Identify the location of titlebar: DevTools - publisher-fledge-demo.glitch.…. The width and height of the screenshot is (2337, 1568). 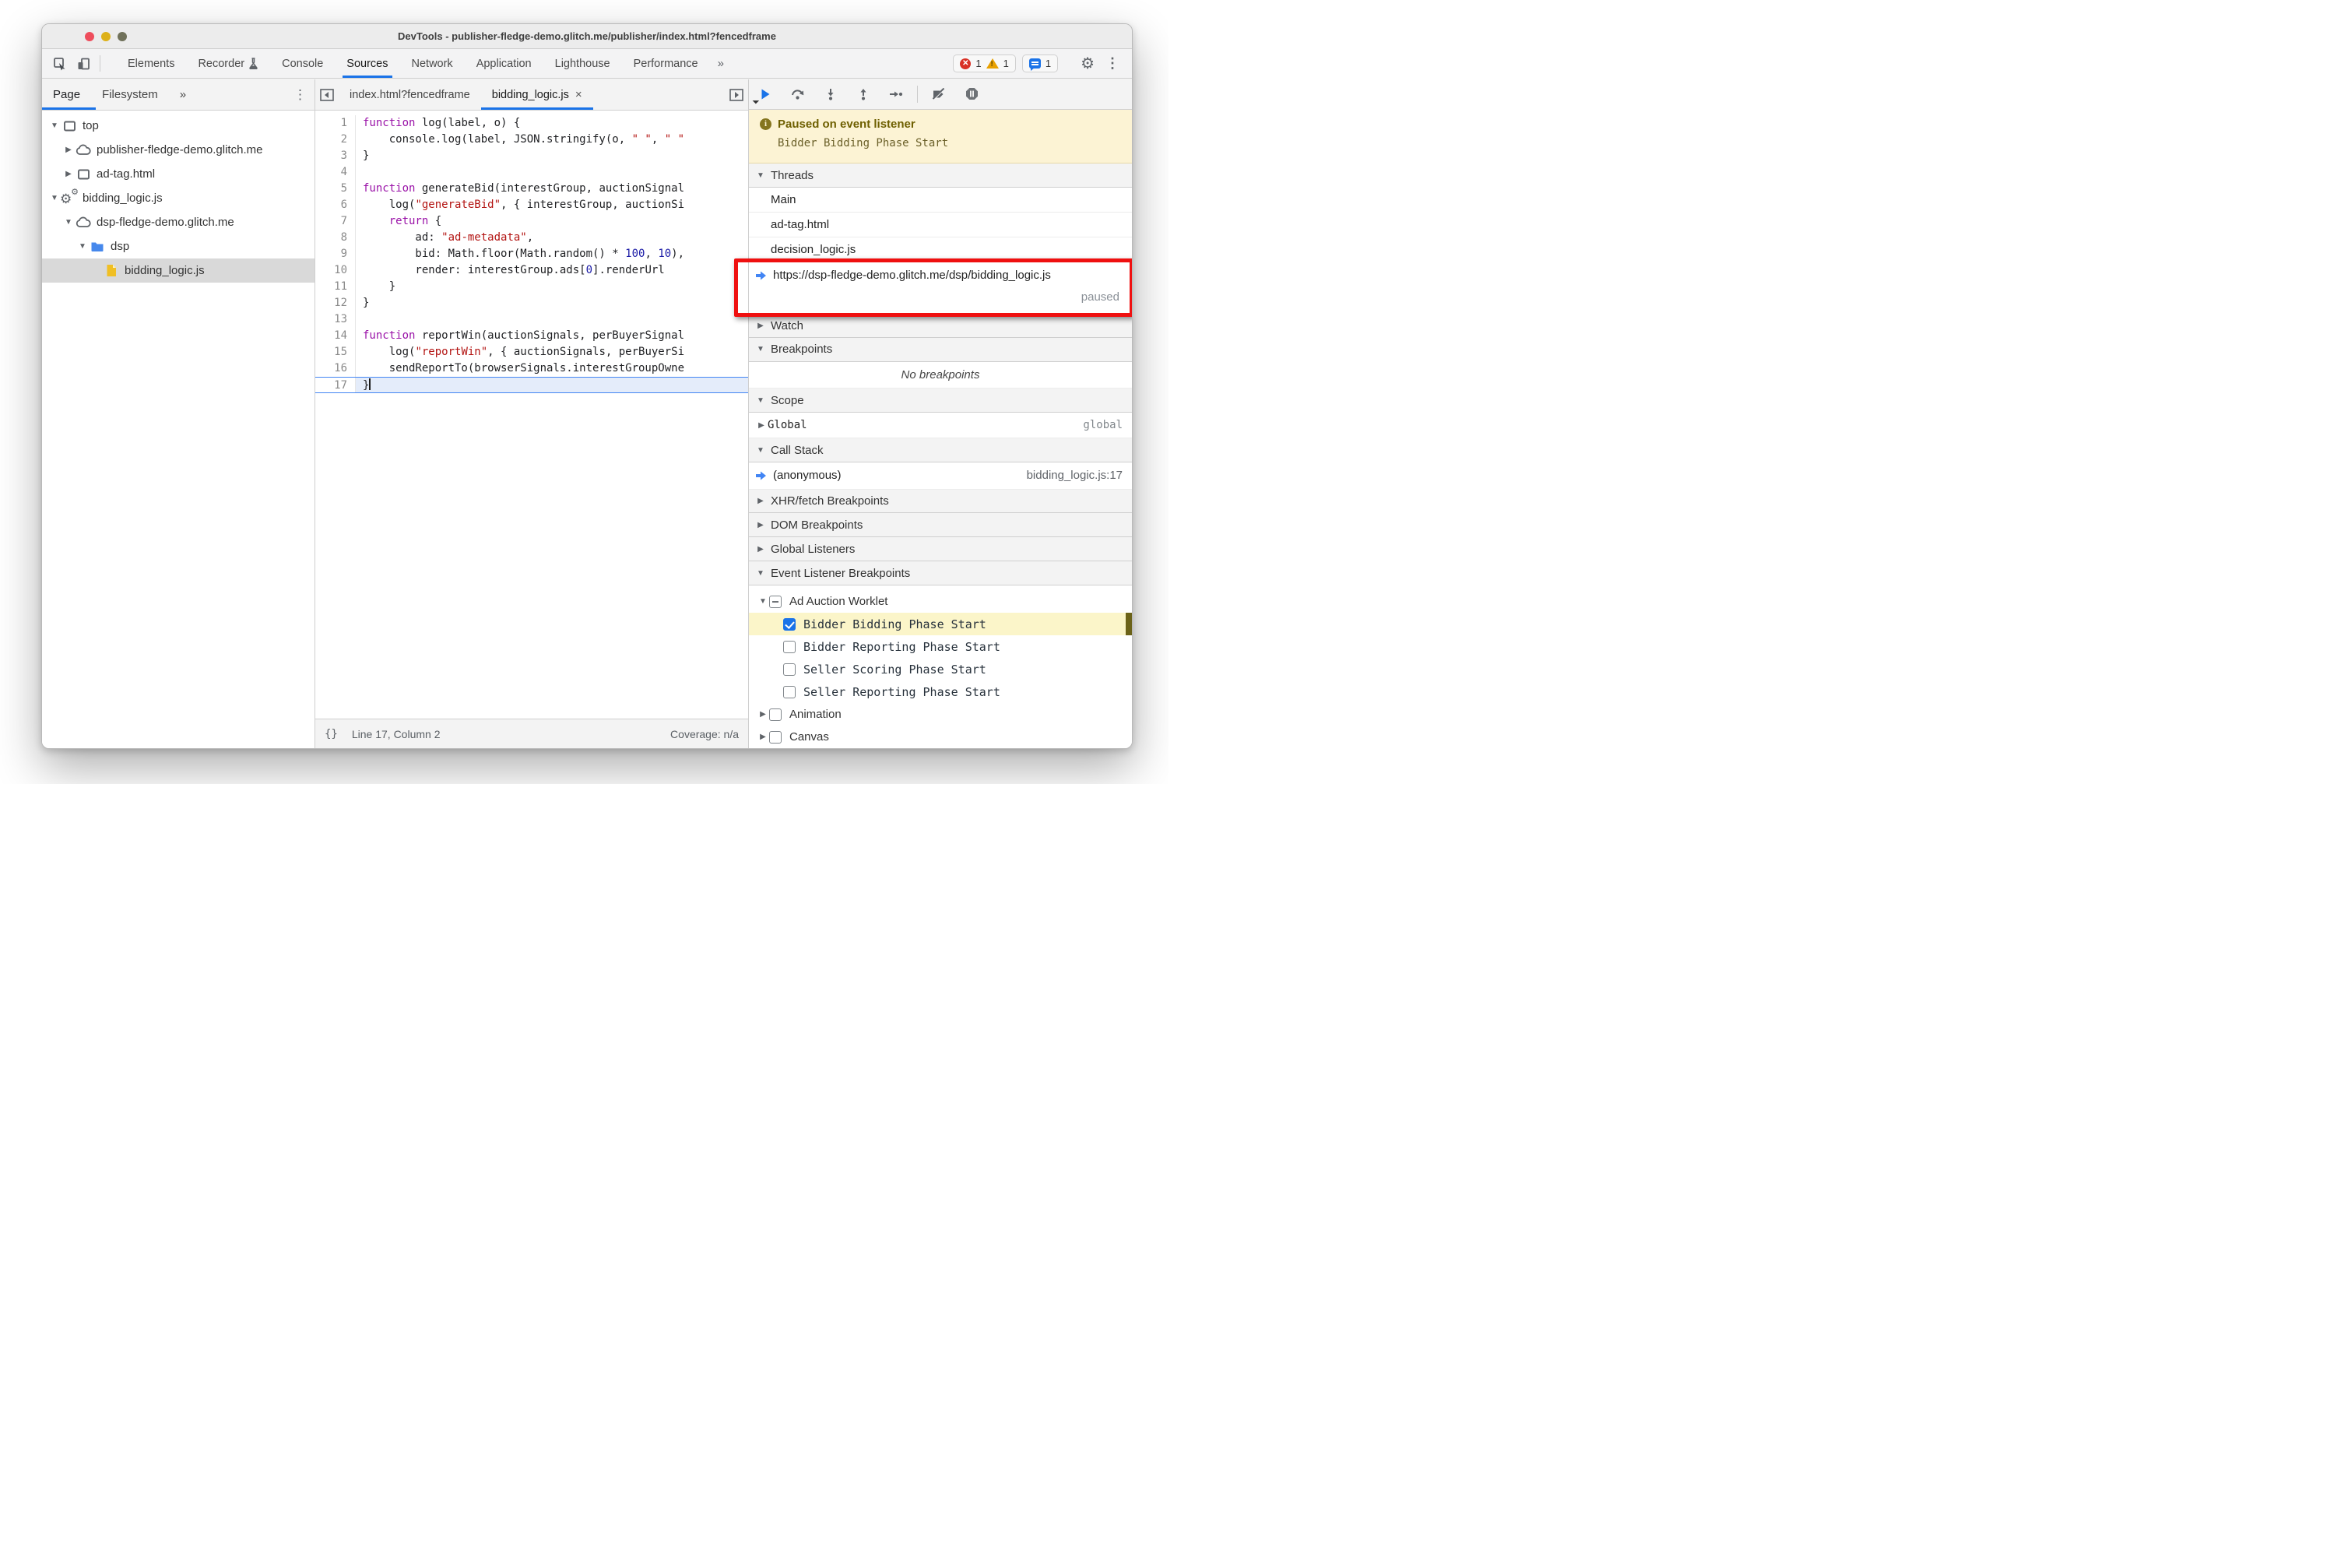
(587, 36).